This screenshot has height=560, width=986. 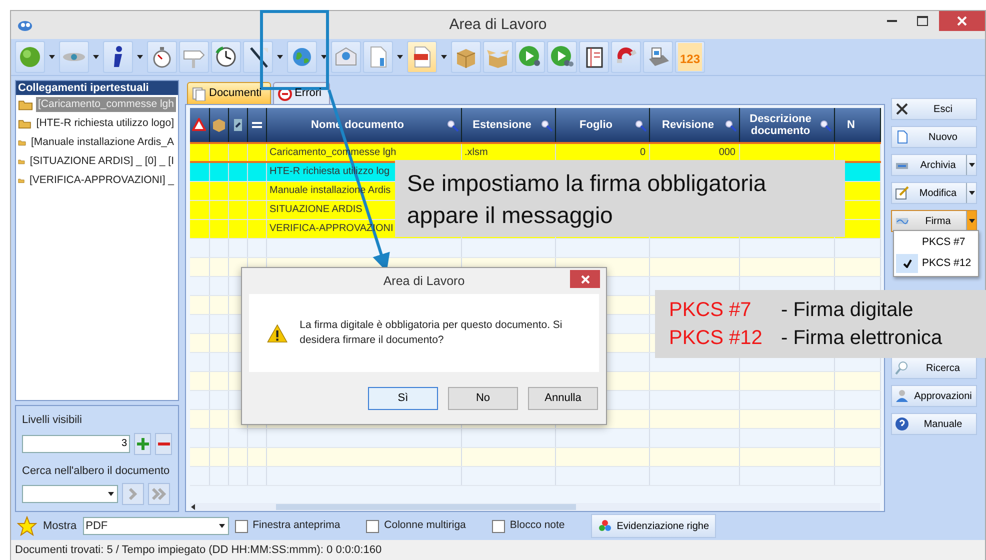 What do you see at coordinates (296, 526) in the screenshot?
I see `checkbox-label: Finestra anteprima` at bounding box center [296, 526].